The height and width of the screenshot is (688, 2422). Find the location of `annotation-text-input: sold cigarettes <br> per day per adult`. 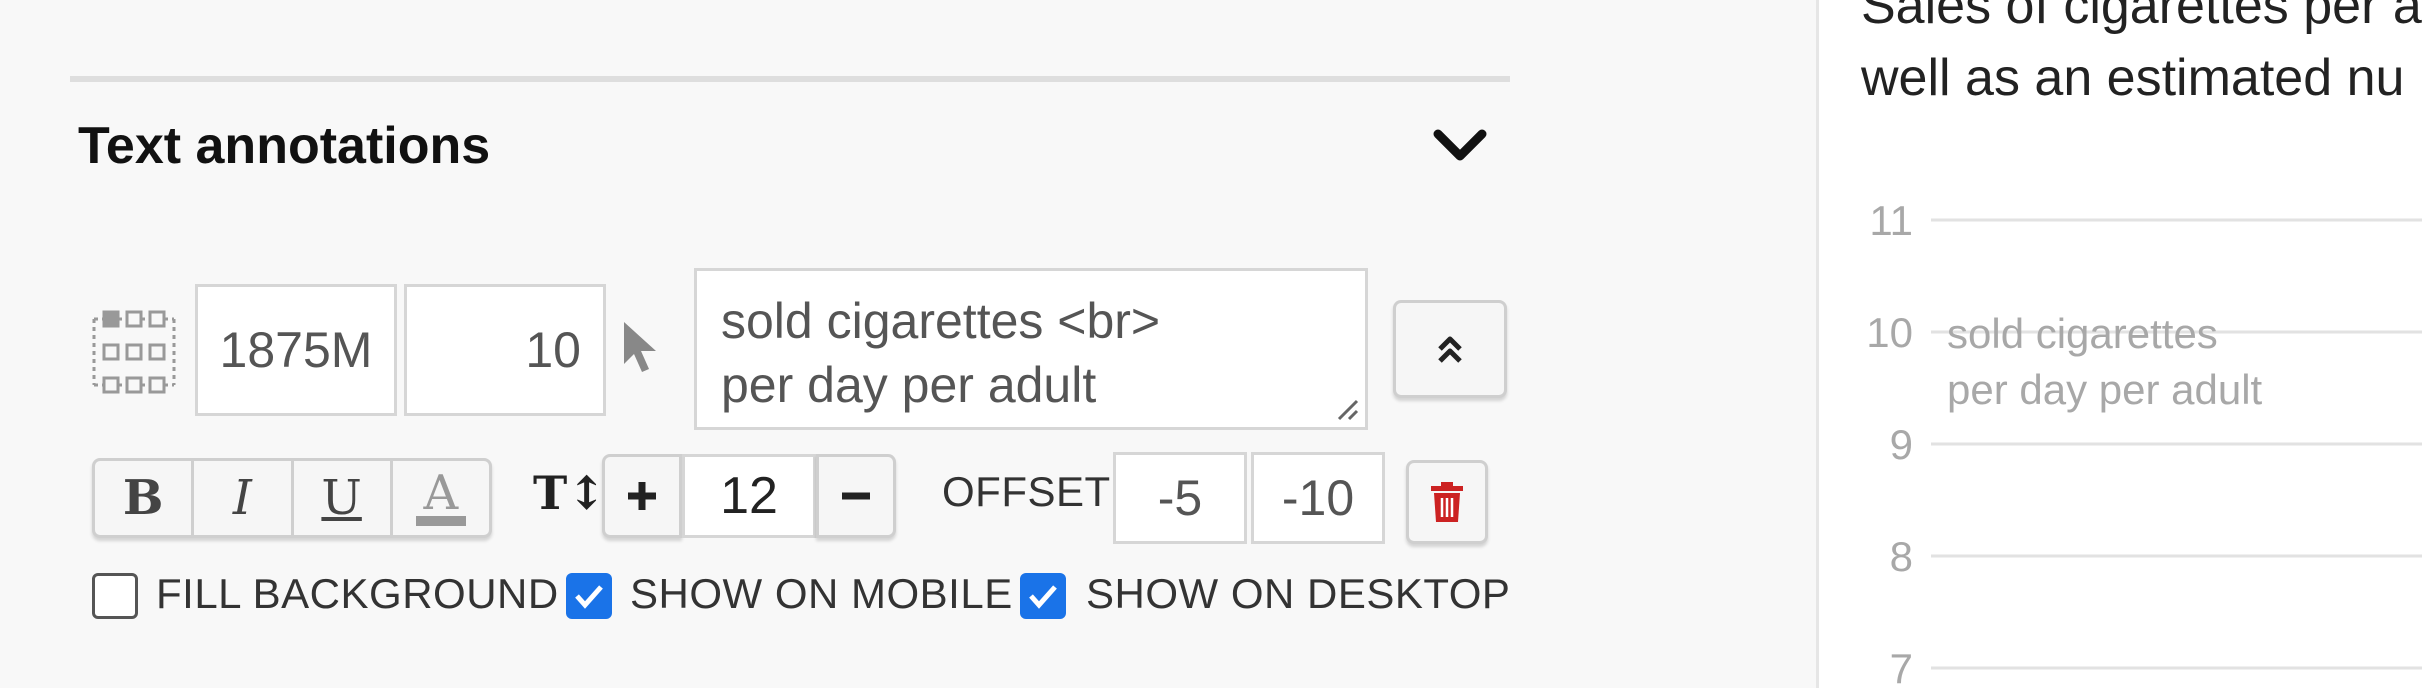

annotation-text-input: sold cigarettes <br> per day per adult is located at coordinates (1031, 349).